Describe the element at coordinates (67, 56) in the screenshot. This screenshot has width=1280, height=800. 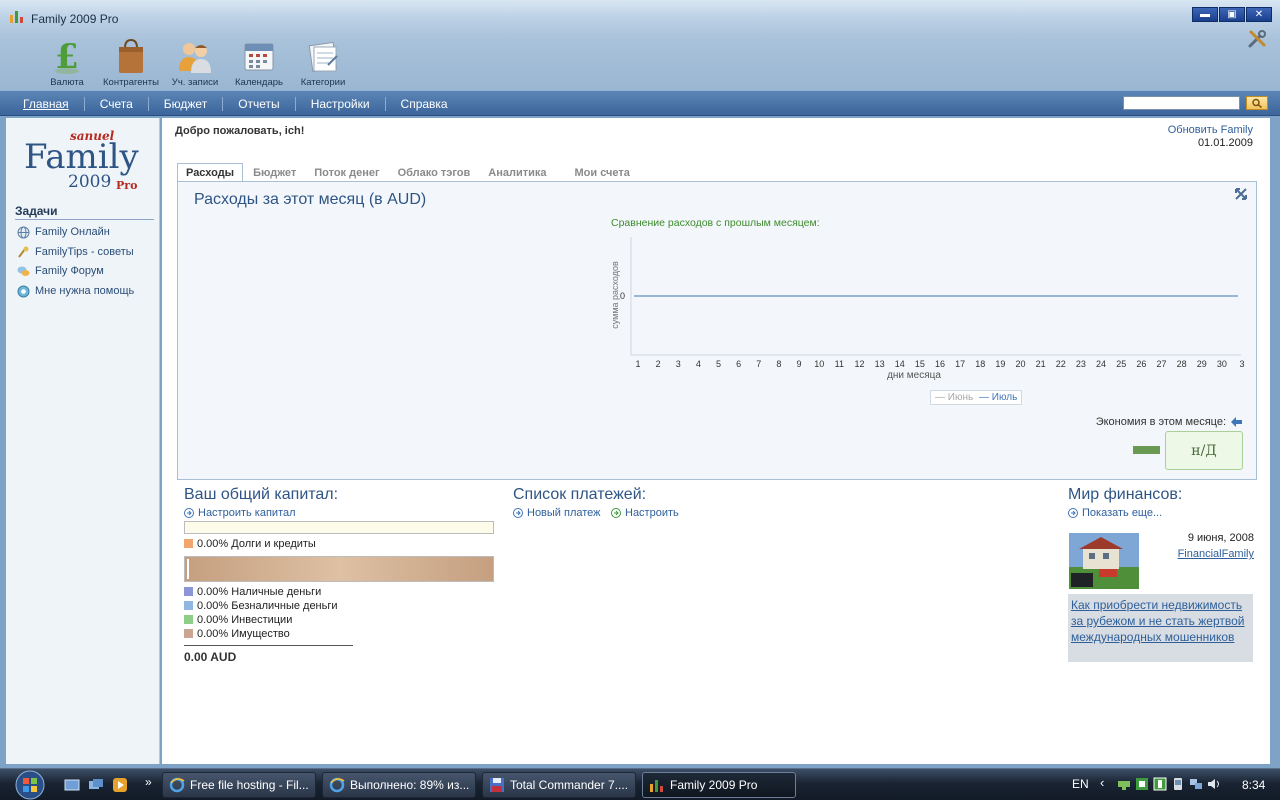
I see `currency-icon: £` at that location.